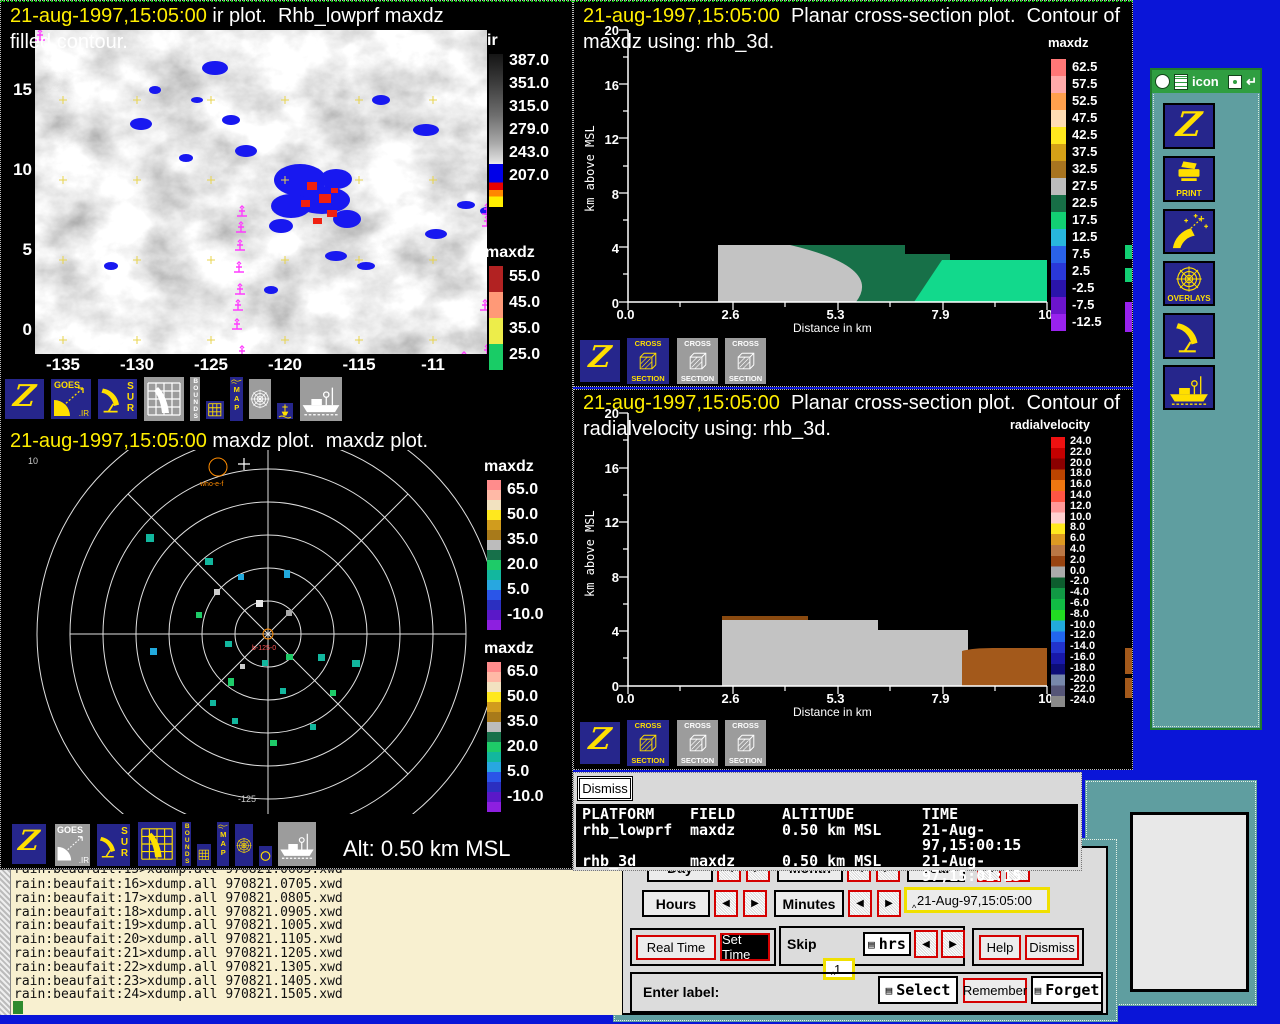  Describe the element at coordinates (1189, 179) in the screenshot. I see `print-button: PRINT` at that location.